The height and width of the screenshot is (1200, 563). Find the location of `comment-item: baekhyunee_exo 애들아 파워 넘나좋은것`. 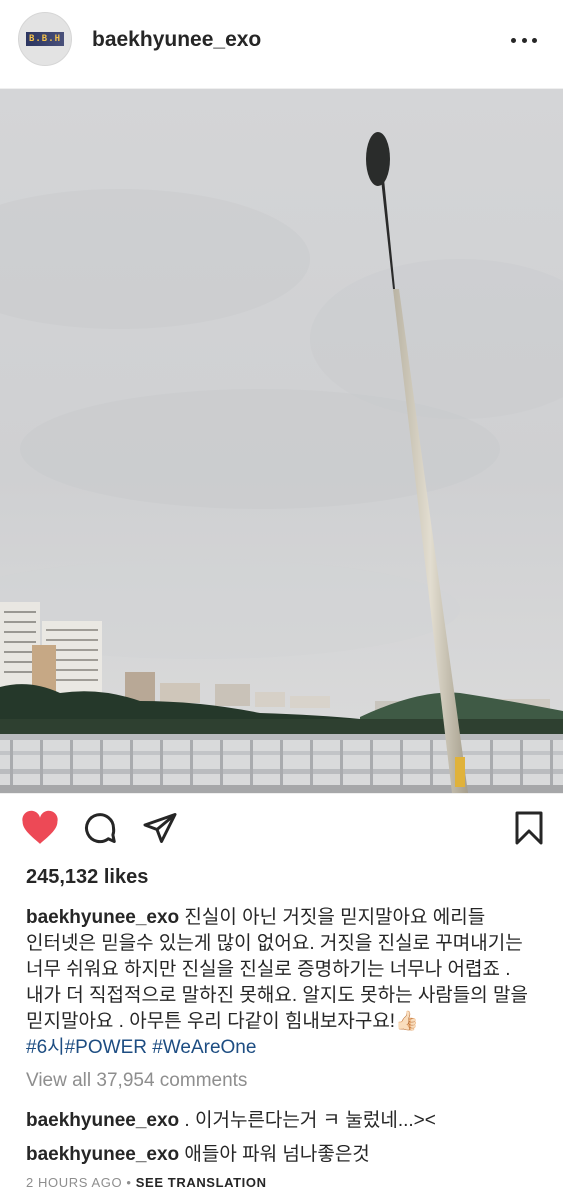

comment-item: baekhyunee_exo 애들아 파워 넘나좋은것 is located at coordinates (198, 1152).